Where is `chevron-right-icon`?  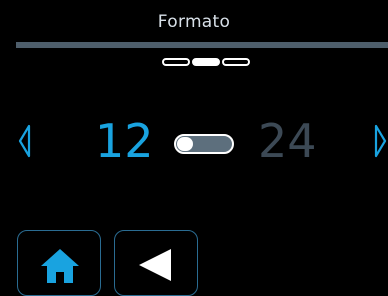
chevron-right-icon is located at coordinates (380, 141).